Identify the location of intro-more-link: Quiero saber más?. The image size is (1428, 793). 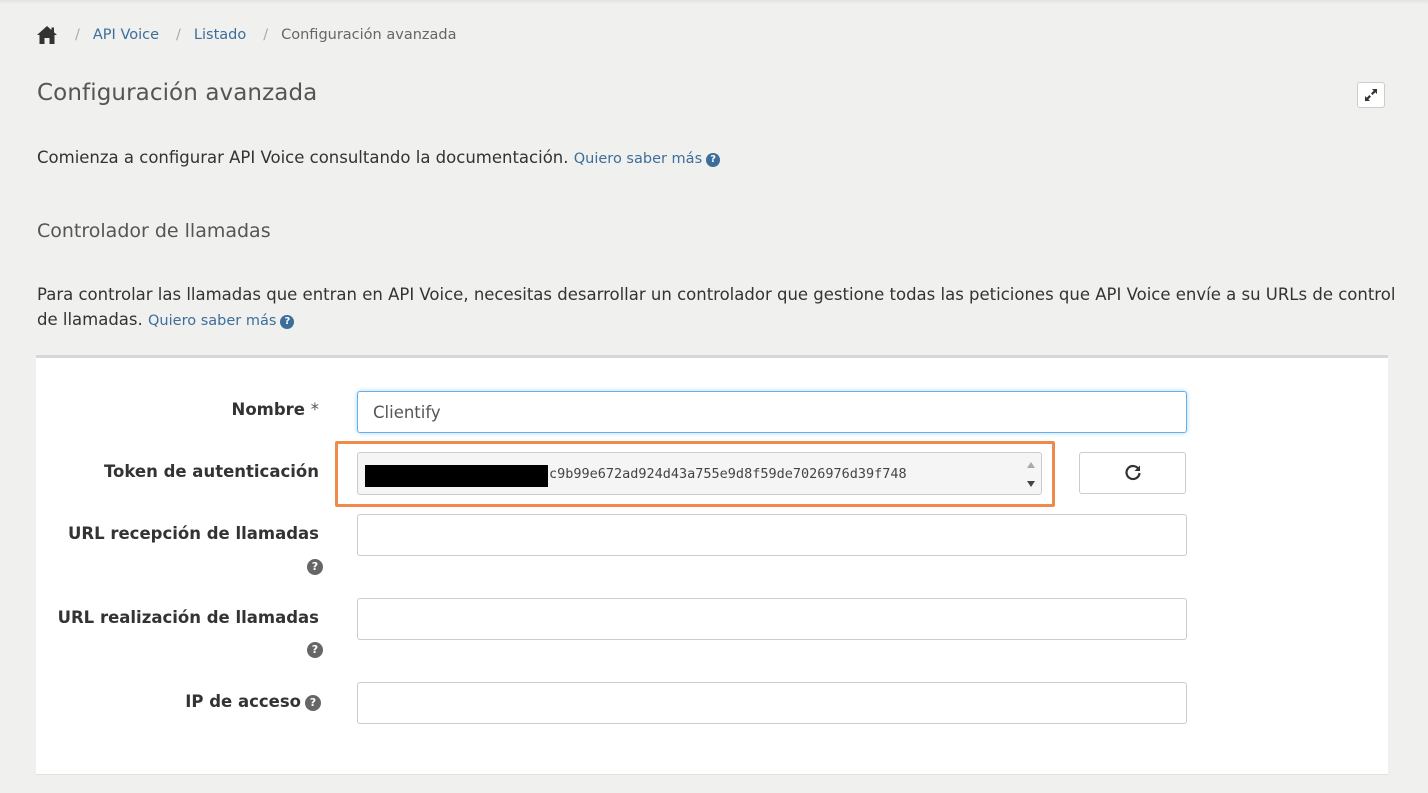
(647, 159).